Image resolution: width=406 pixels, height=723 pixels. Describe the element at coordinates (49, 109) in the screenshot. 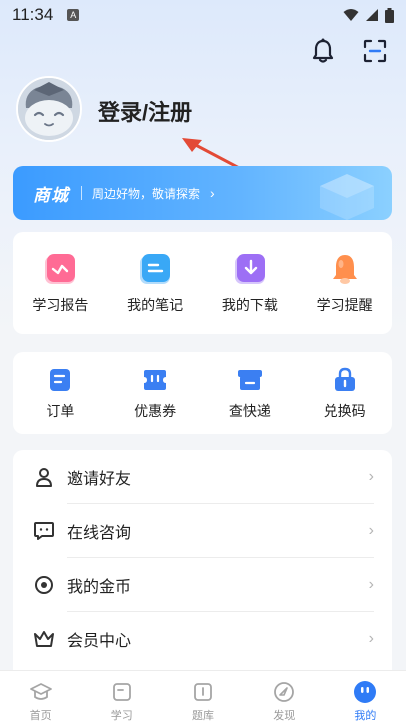

I see `avatar` at that location.